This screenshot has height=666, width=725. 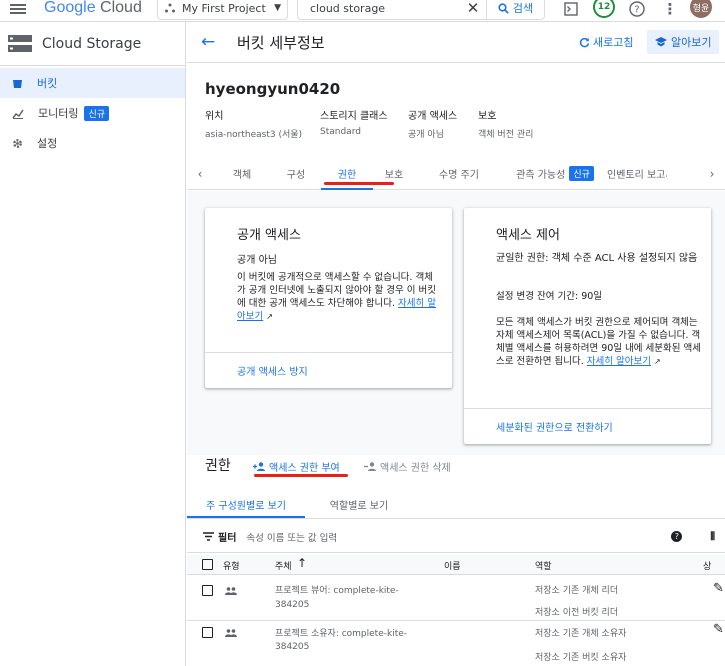 What do you see at coordinates (359, 504) in the screenshot?
I see `tab-view-by-role: 역할별로 보기` at bounding box center [359, 504].